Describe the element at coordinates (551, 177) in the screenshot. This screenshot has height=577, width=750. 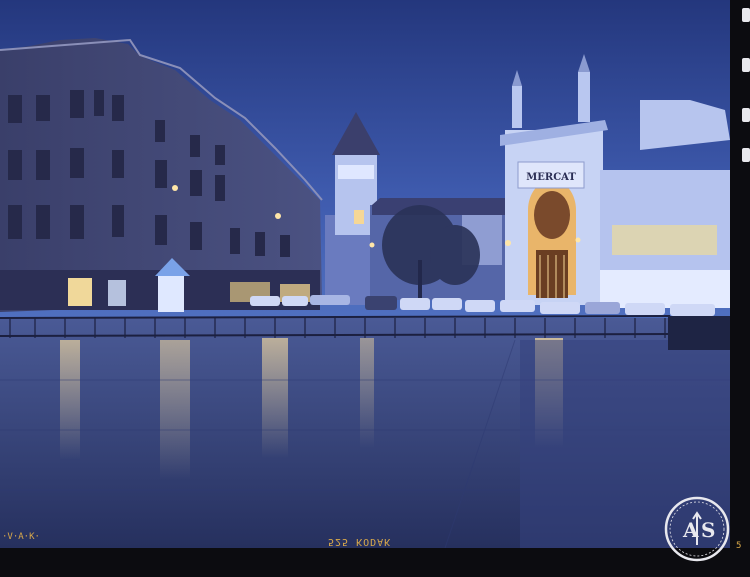
I see `mercat-sign: MERCAT` at that location.